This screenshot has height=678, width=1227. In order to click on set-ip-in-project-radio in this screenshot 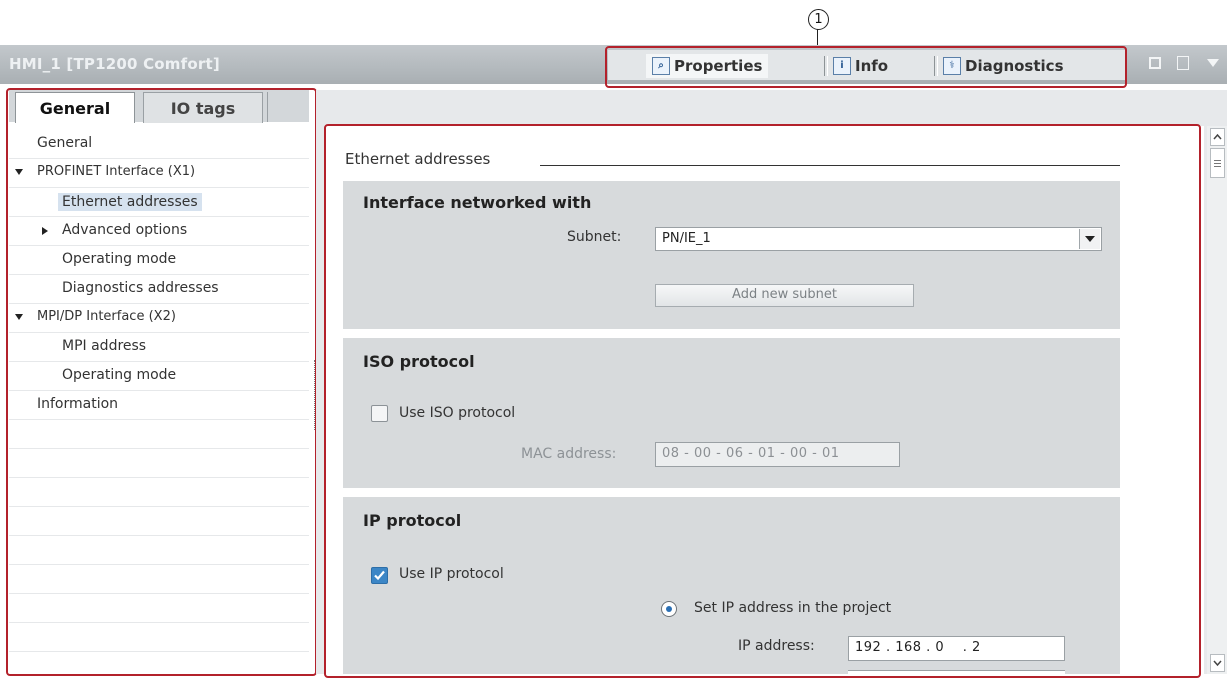, I will do `click(669, 609)`.